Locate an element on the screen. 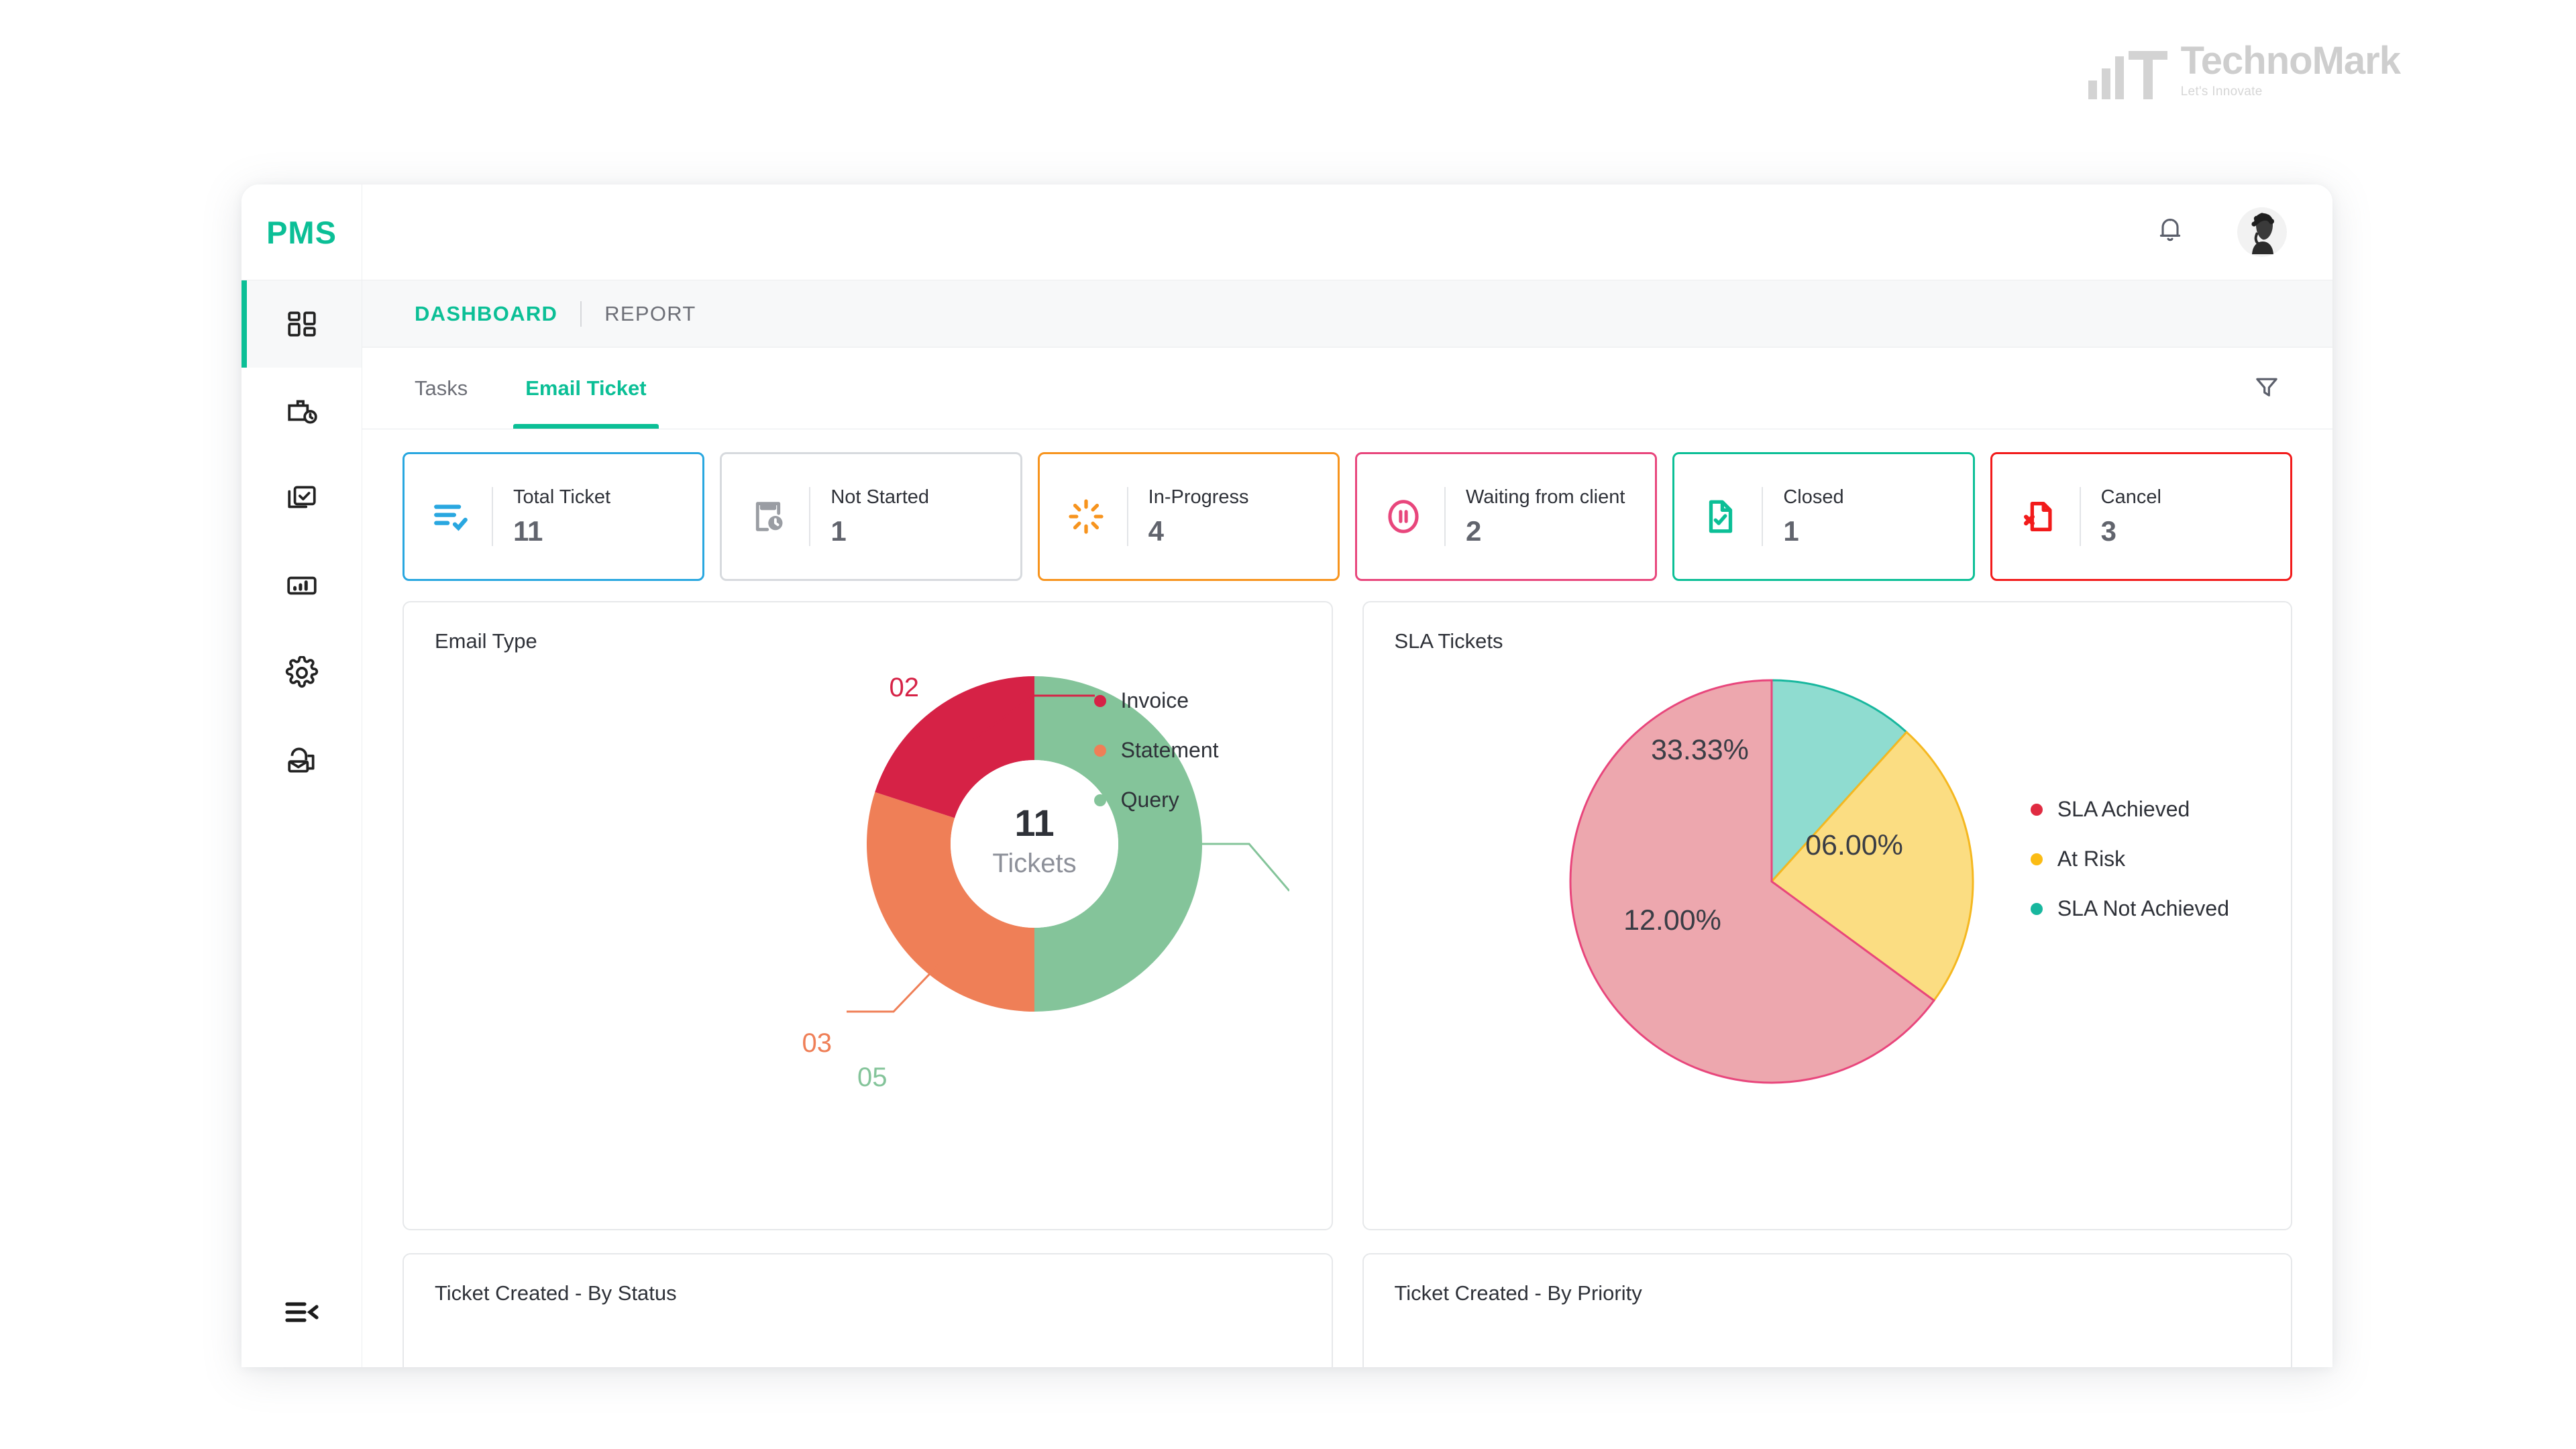 The width and height of the screenshot is (2576, 1449). legend-item-at-risk: At Risk is located at coordinates (2129, 859).